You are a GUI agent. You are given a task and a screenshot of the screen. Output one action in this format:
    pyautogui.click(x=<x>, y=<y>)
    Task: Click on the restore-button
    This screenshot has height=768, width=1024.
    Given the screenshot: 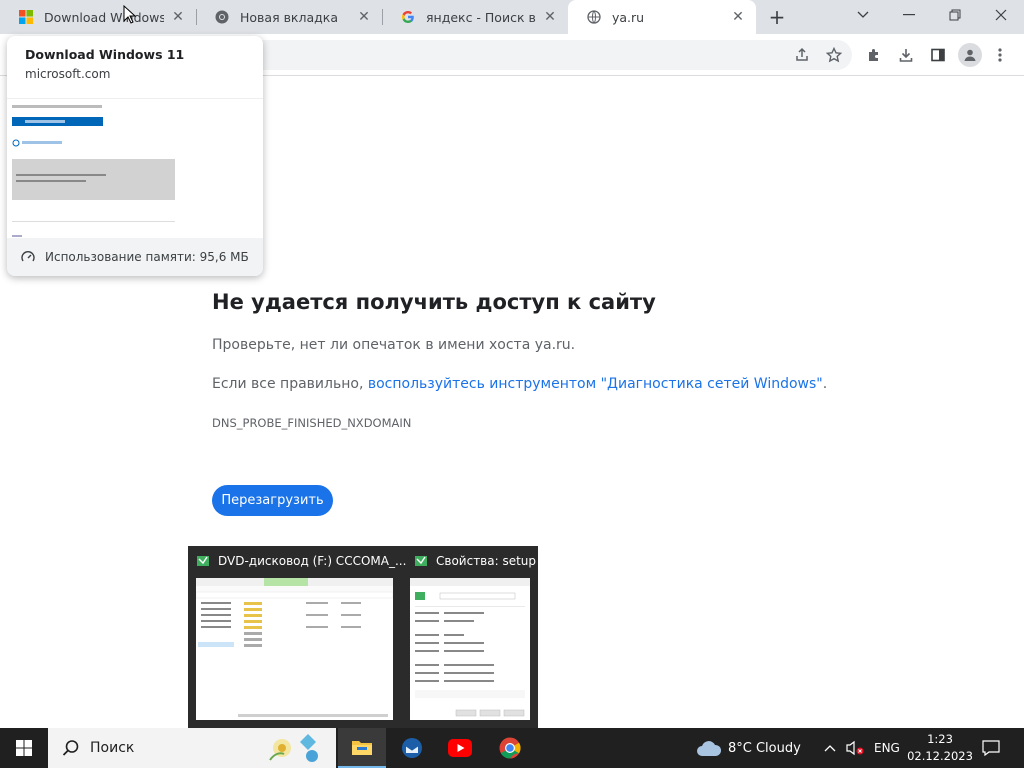 What is the action you would take?
    pyautogui.click(x=955, y=15)
    